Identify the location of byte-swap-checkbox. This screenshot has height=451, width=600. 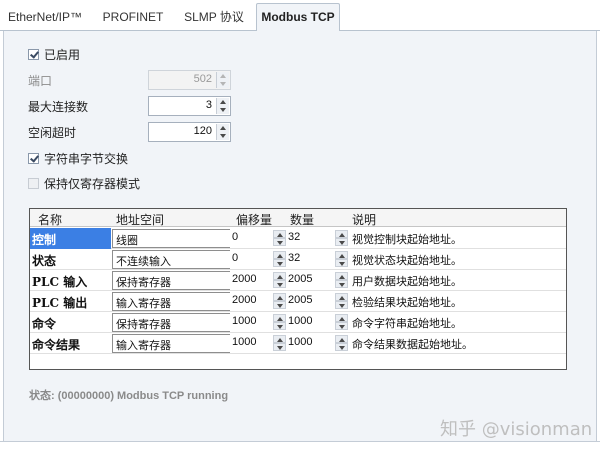
(33, 158).